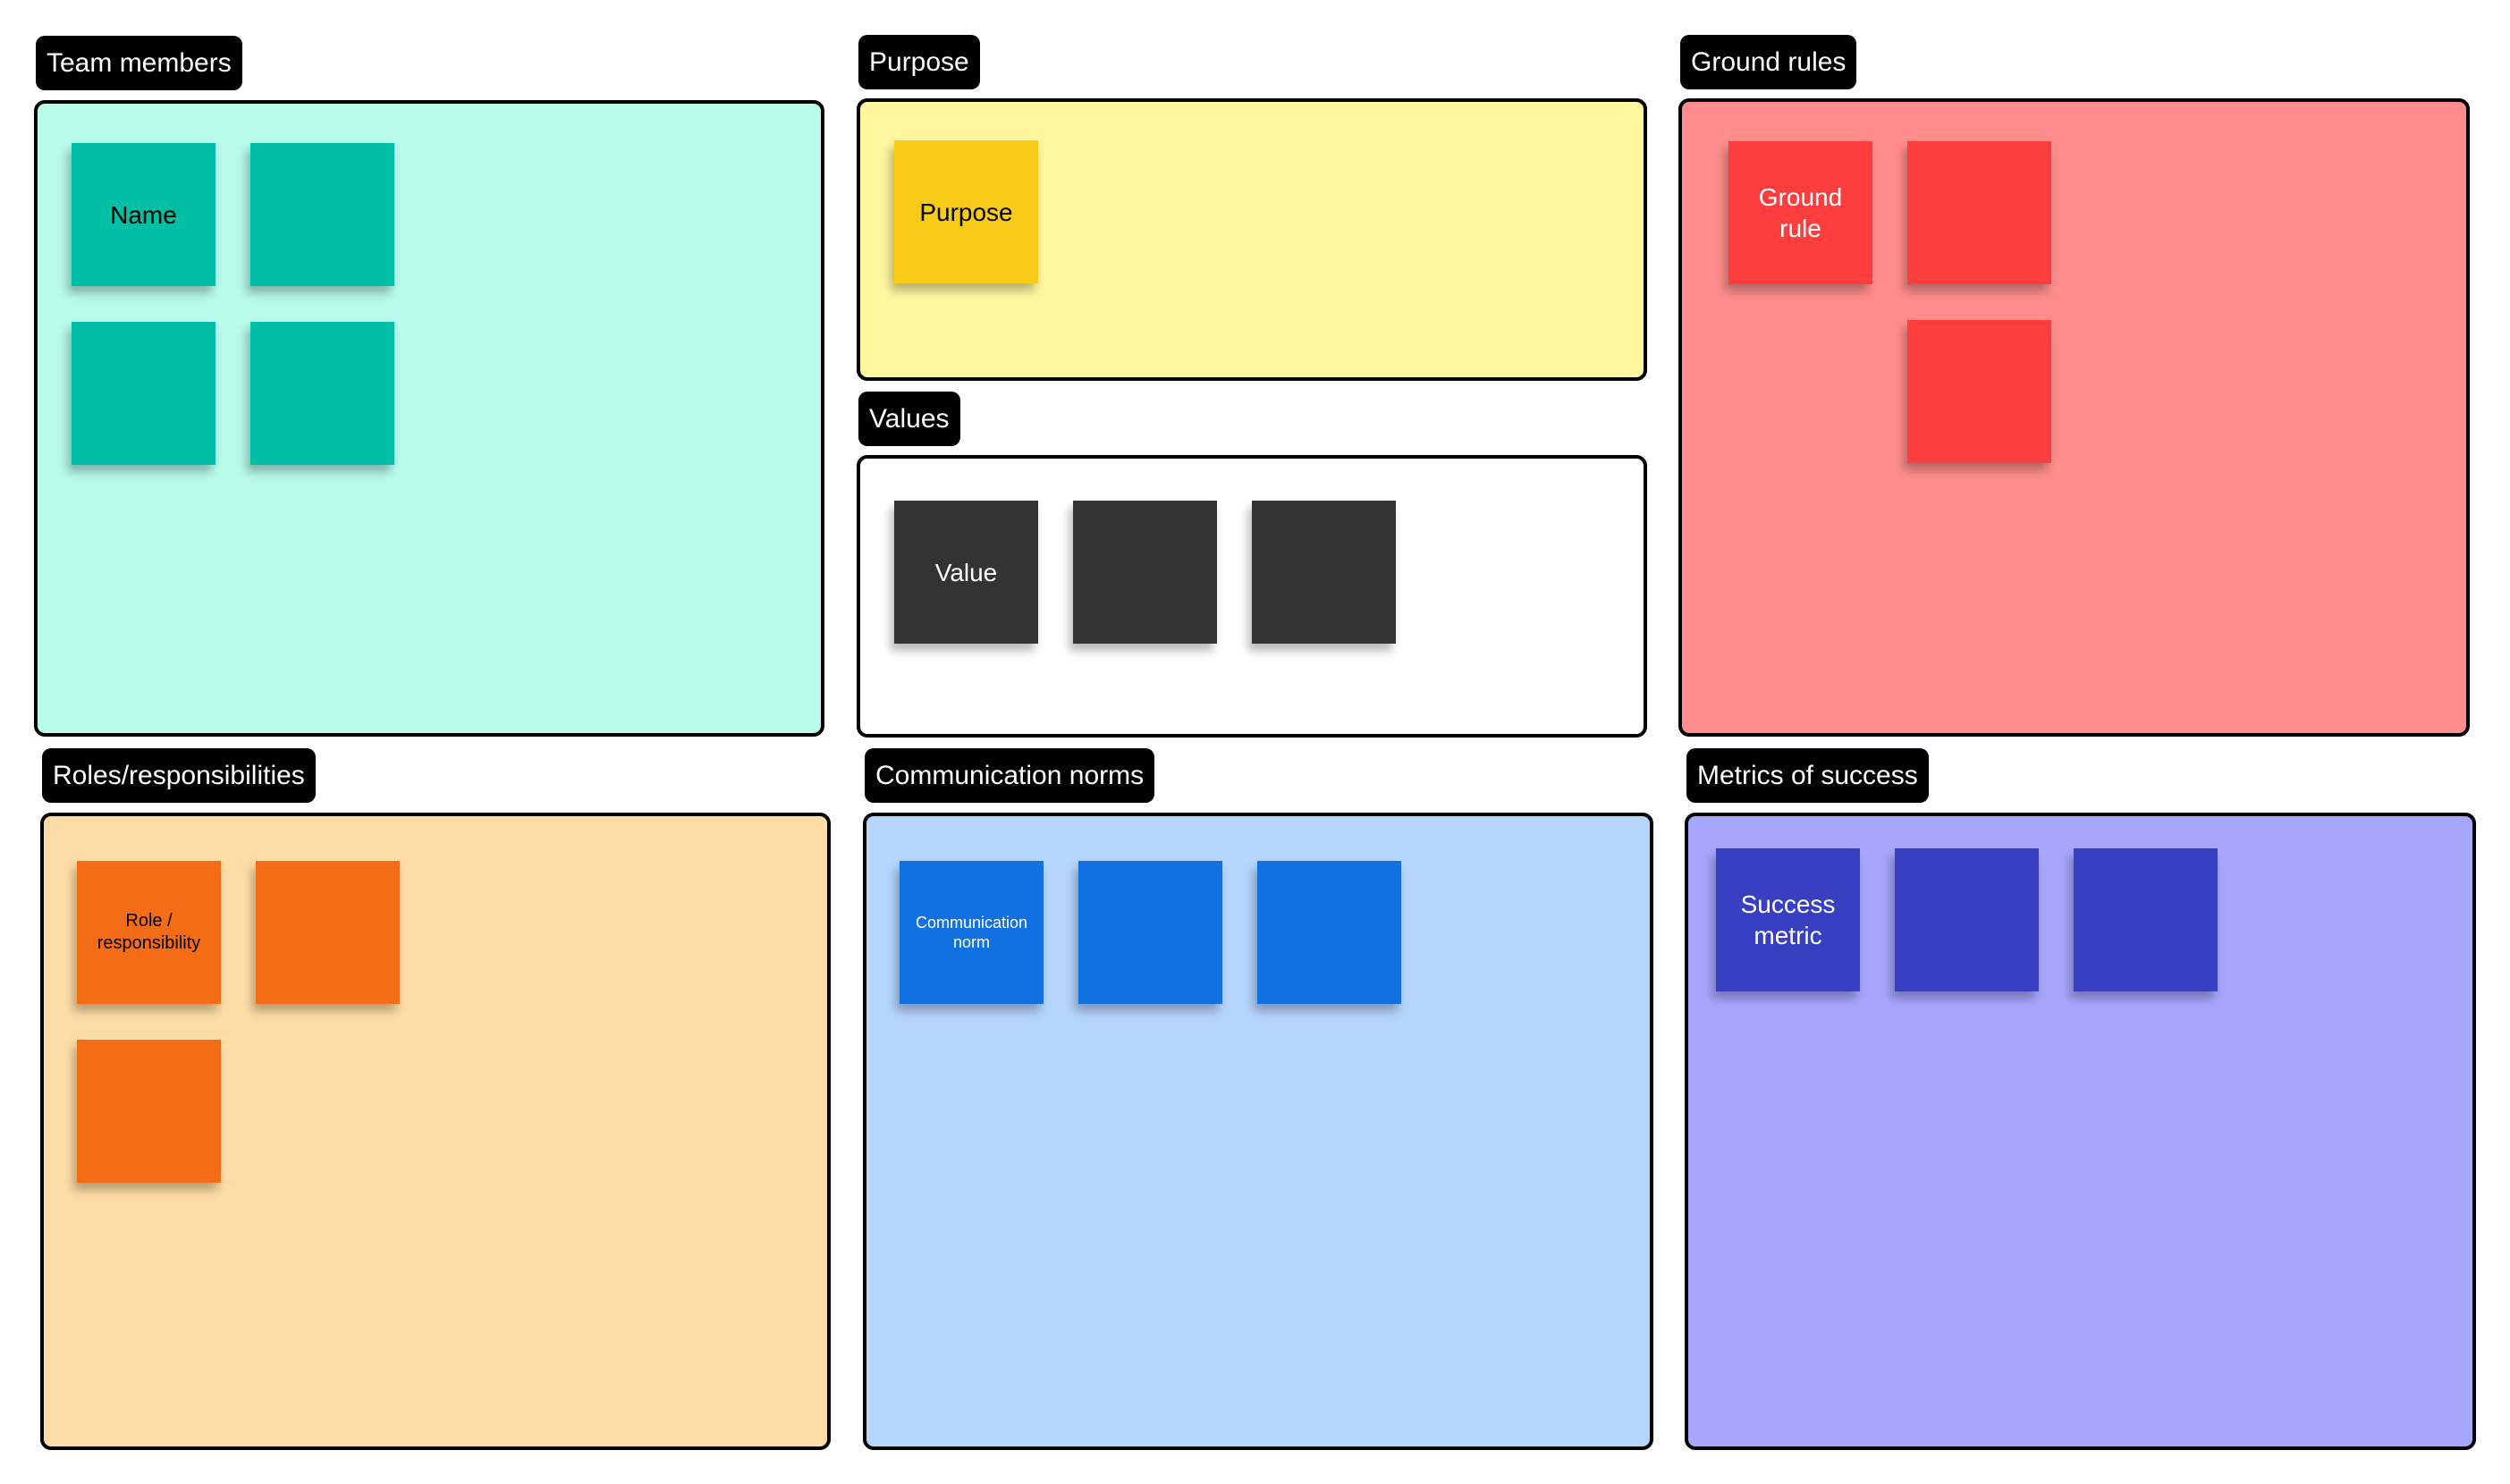  I want to click on sticky-note-role: Role / responsibility, so click(149, 933).